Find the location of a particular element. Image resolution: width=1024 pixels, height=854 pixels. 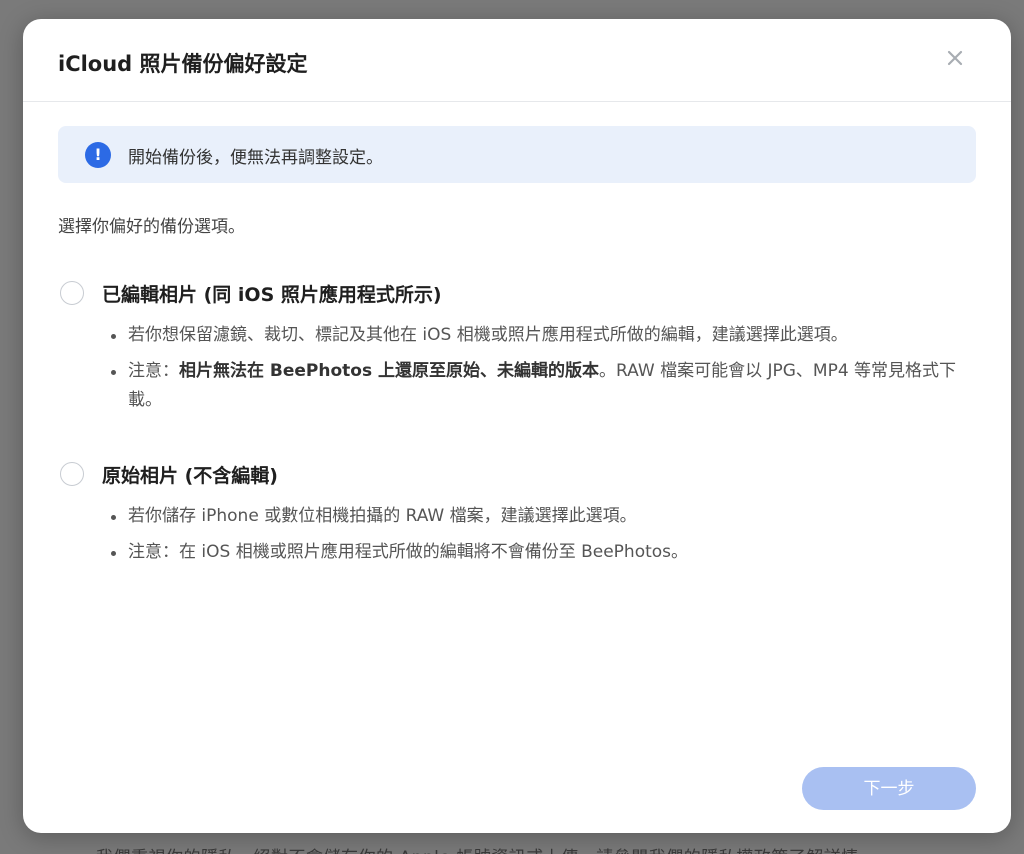

dialog-header: iCloud 照片備份偏好設定 is located at coordinates (517, 60).